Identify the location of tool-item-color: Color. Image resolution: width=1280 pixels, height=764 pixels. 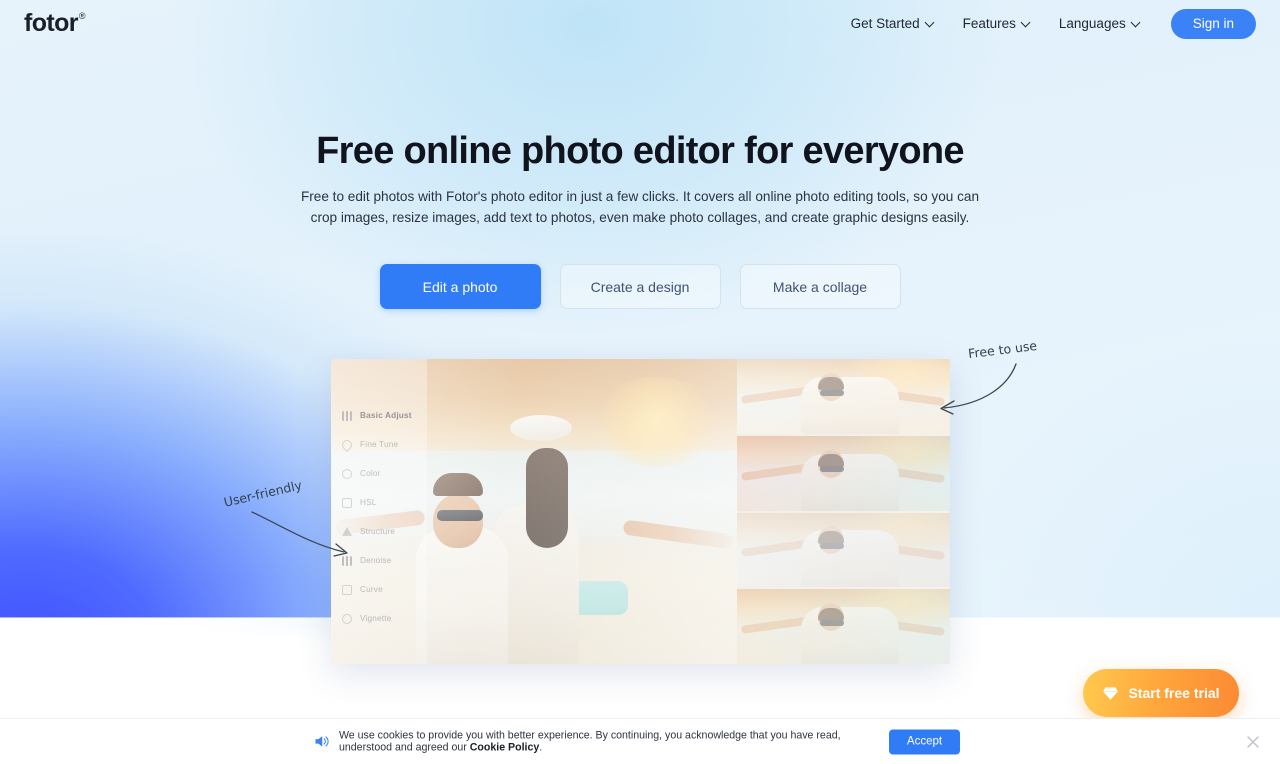
(379, 473).